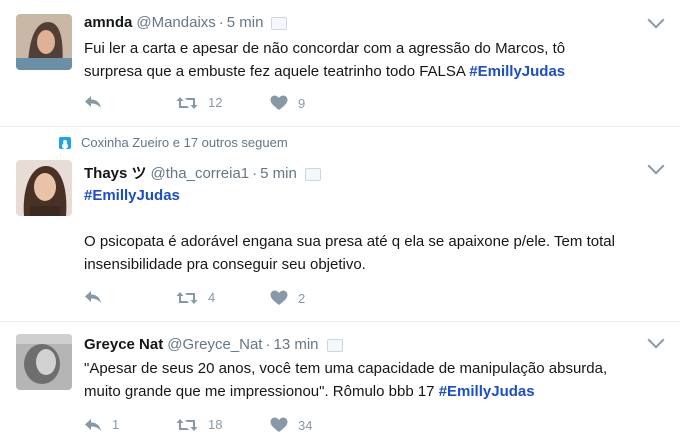  I want to click on like-count: 2, so click(302, 298).